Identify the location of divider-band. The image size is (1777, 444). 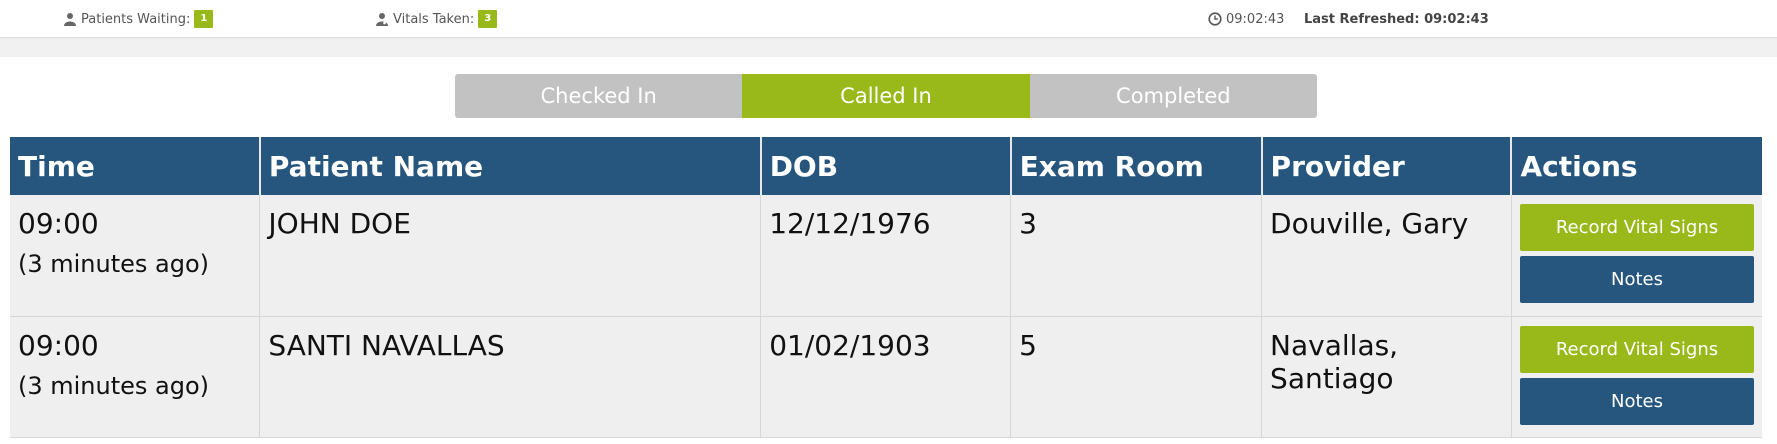
(888, 47).